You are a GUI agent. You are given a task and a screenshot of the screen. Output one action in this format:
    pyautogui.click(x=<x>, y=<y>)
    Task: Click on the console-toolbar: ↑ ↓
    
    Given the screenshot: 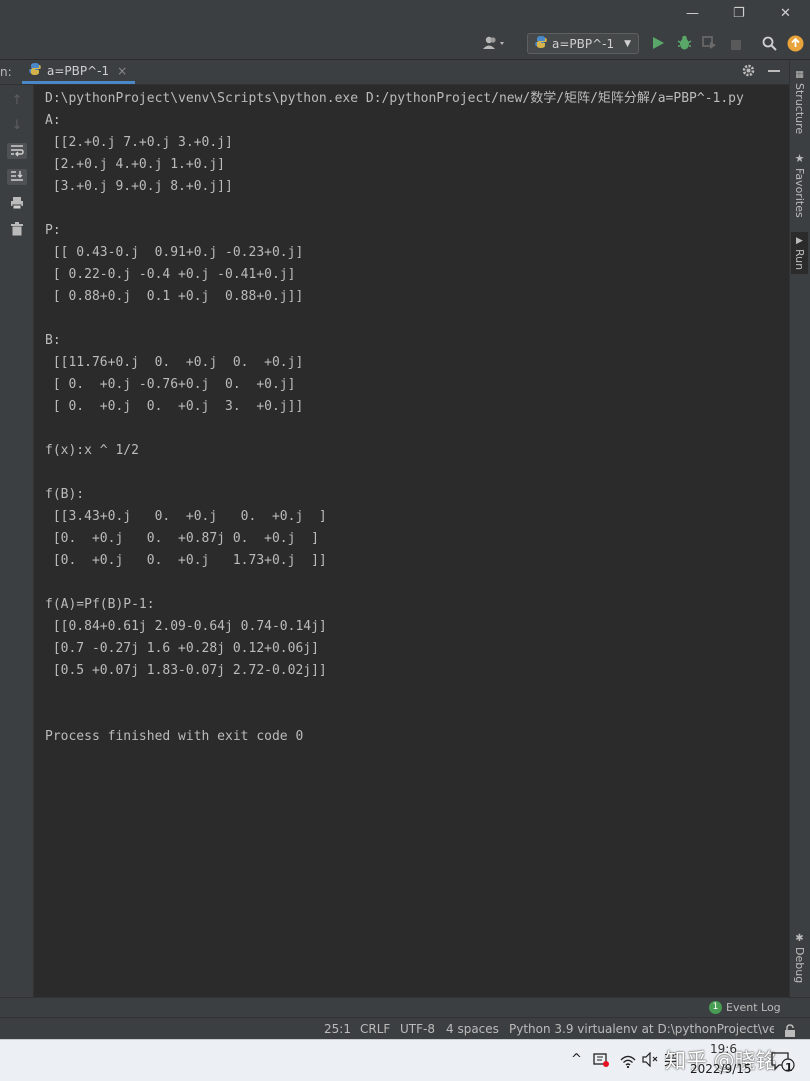 What is the action you would take?
    pyautogui.click(x=17, y=541)
    